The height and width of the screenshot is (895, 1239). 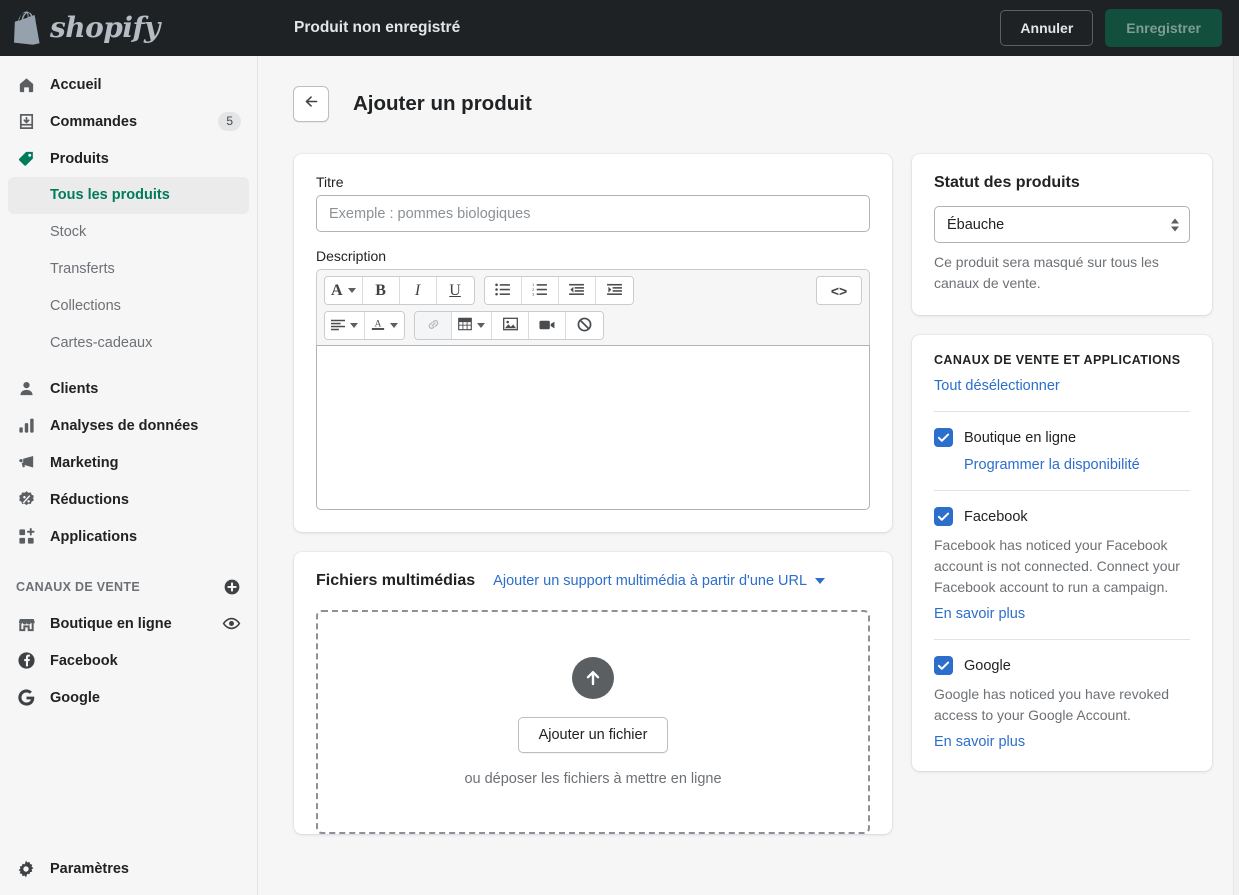 What do you see at coordinates (128, 84) in the screenshot?
I see `sidebar-item-accueil: Accueil` at bounding box center [128, 84].